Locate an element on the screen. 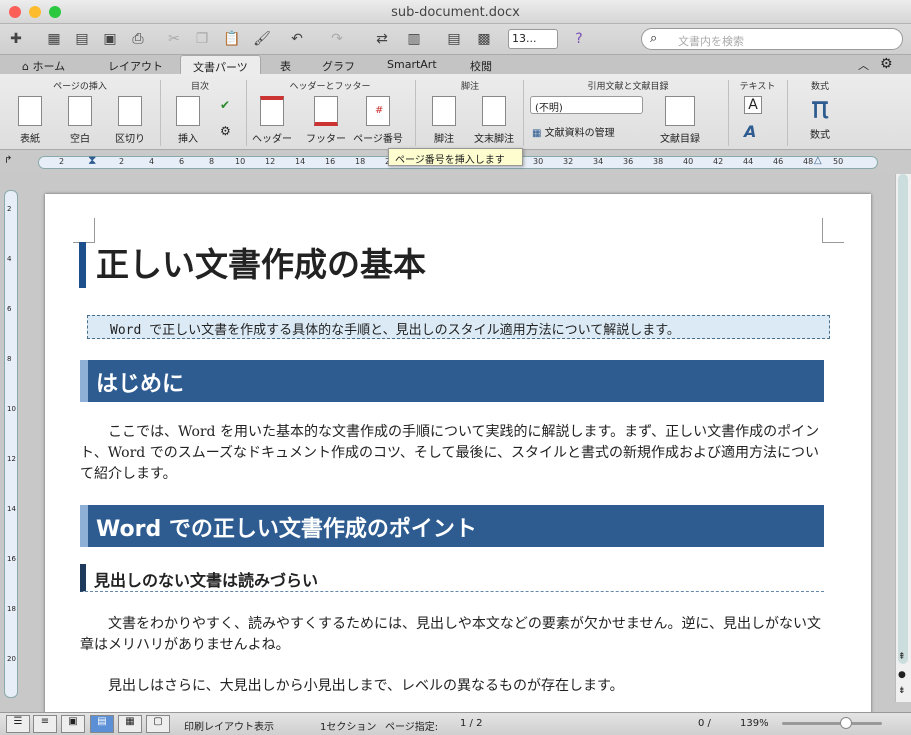 The width and height of the screenshot is (911, 735). toolbox-icon: ▩ is located at coordinates (484, 39).